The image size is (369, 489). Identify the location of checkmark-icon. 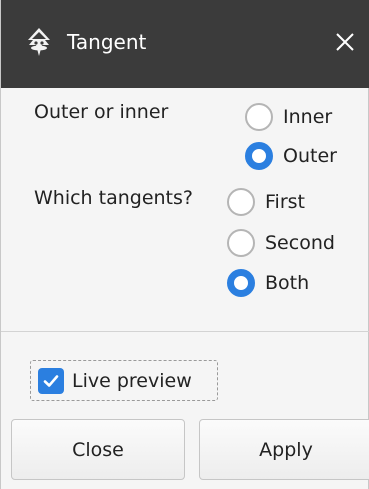
(51, 380).